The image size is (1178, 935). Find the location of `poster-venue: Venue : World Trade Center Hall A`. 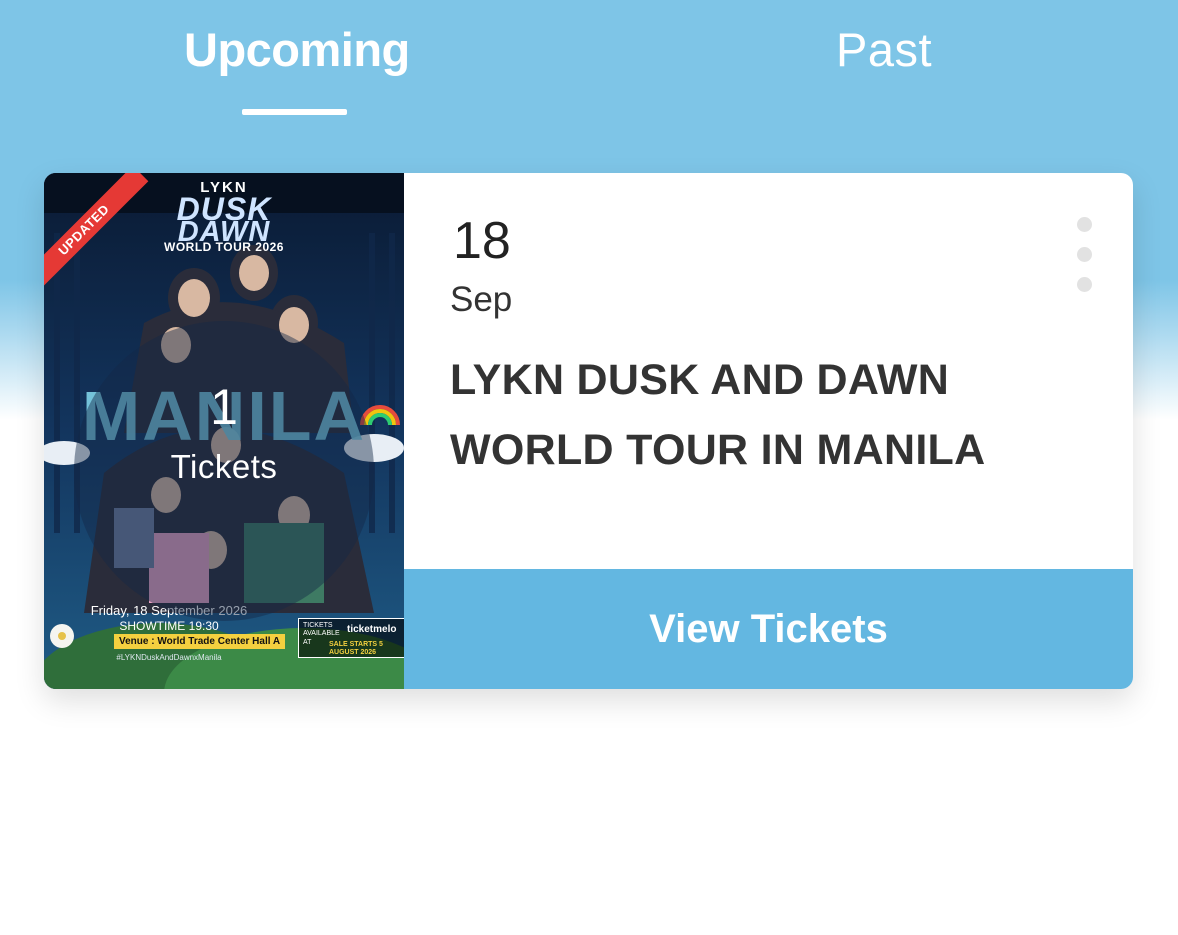

poster-venue: Venue : World Trade Center Hall A is located at coordinates (200, 641).